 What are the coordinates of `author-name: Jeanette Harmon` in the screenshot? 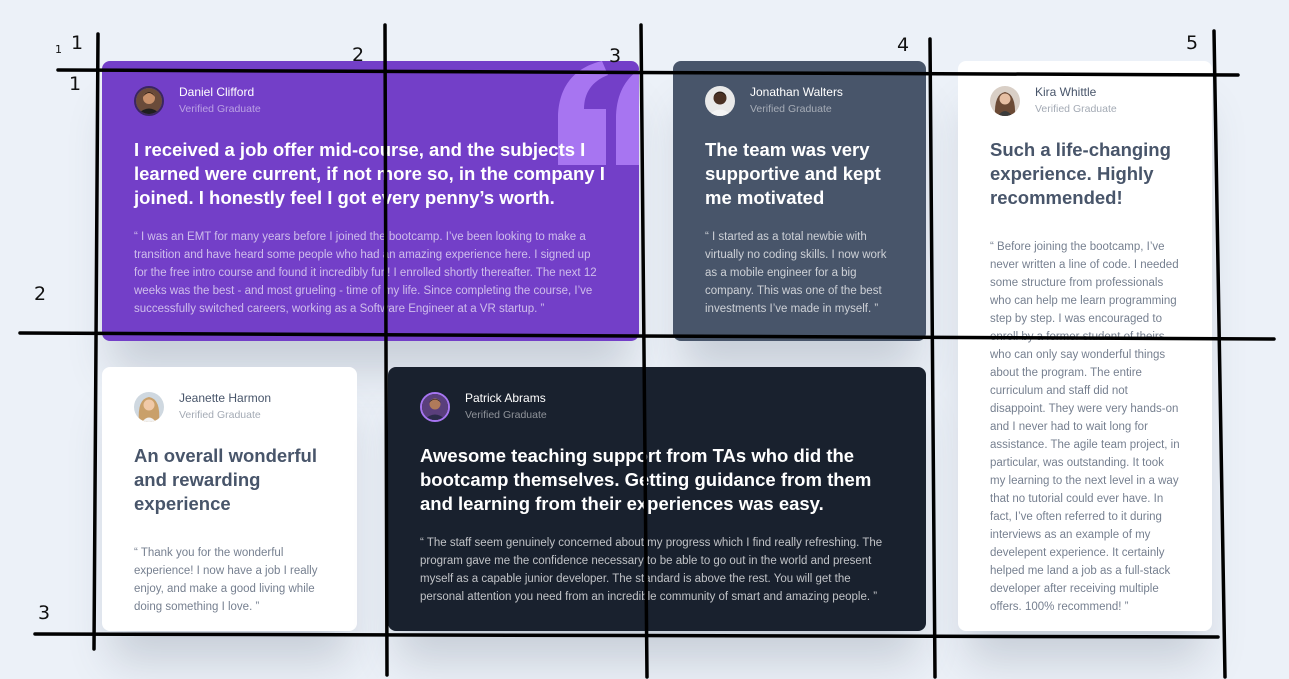 It's located at (225, 398).